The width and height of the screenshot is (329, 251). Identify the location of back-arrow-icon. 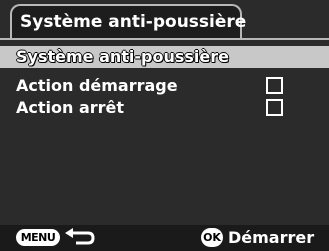
(79, 238).